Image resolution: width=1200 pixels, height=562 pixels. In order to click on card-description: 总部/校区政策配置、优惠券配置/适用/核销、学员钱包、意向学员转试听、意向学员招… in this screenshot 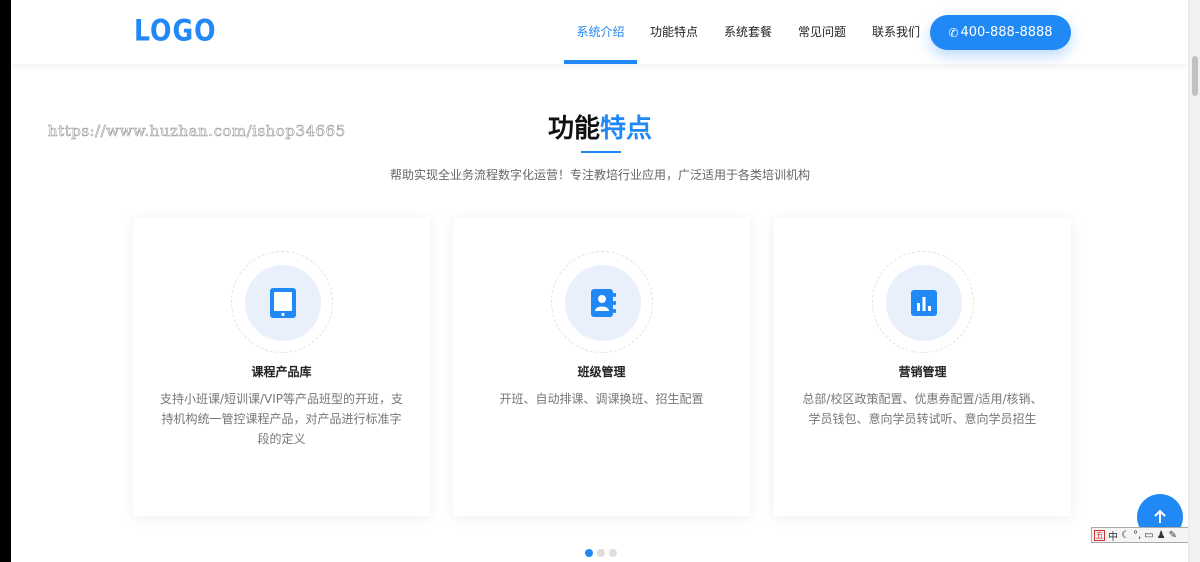, I will do `click(922, 409)`.